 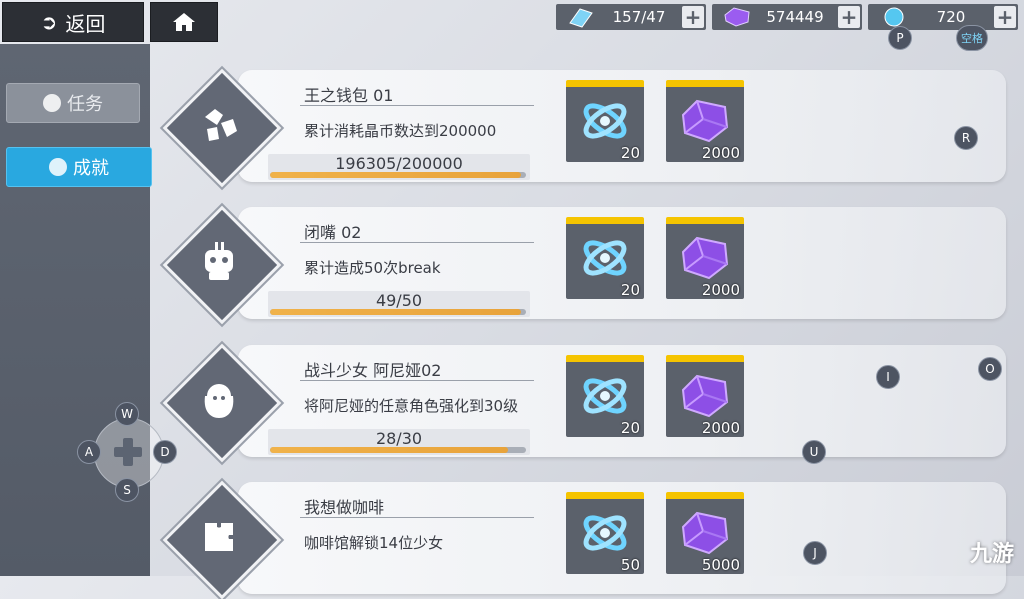 I want to click on puzzle-icon, so click(x=219, y=537).